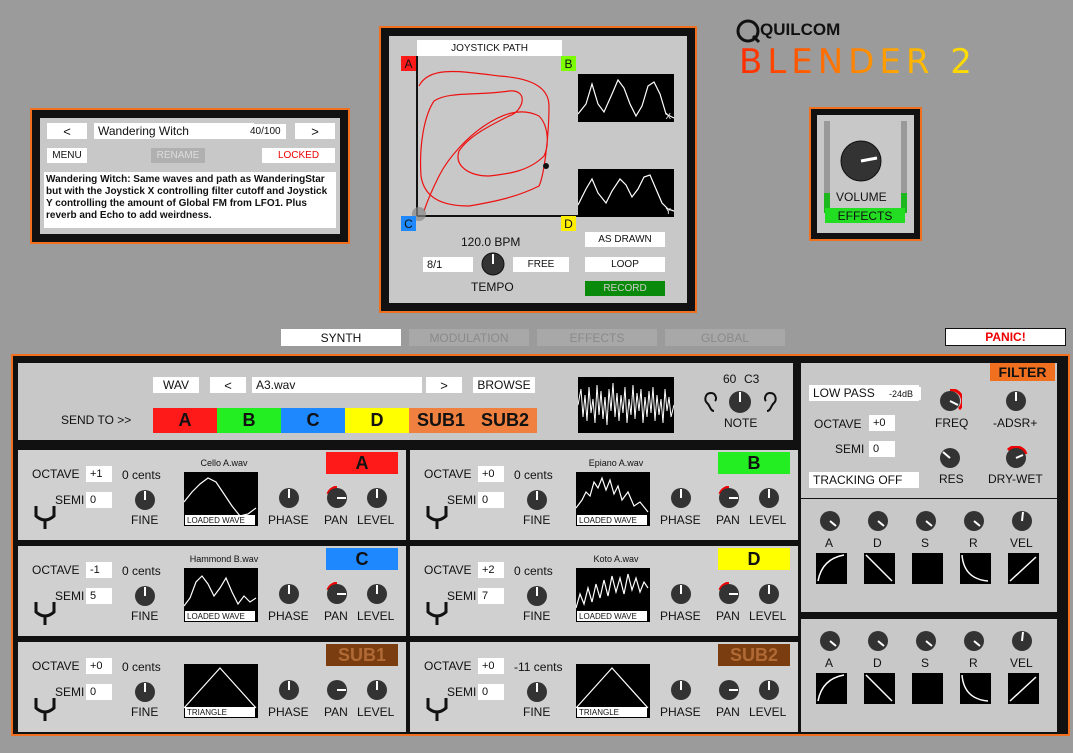 The image size is (1073, 753). Describe the element at coordinates (444, 385) in the screenshot. I see `sample-next-button: >` at that location.